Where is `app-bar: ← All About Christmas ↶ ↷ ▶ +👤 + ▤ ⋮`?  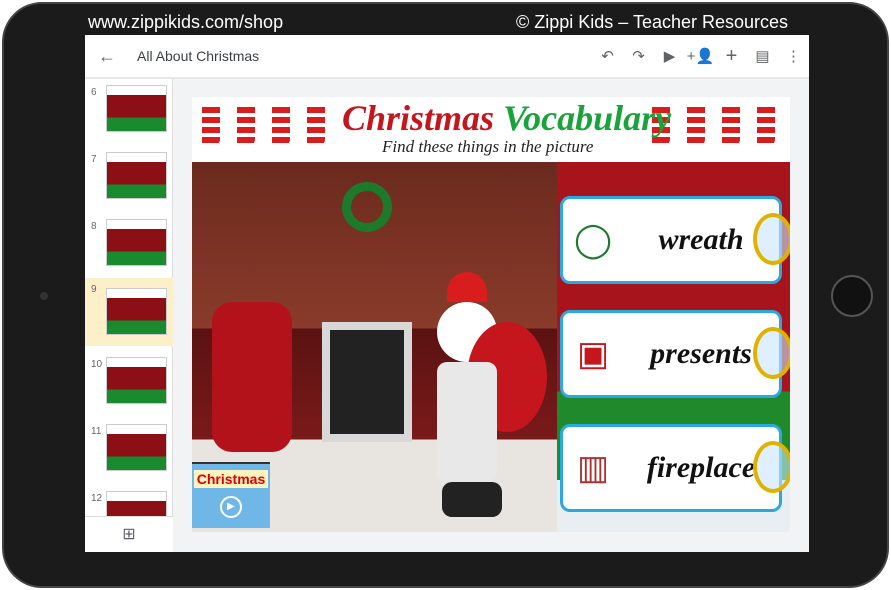 app-bar: ← All About Christmas ↶ ↷ ▶ +👤 + ▤ ⋮ is located at coordinates (447, 56).